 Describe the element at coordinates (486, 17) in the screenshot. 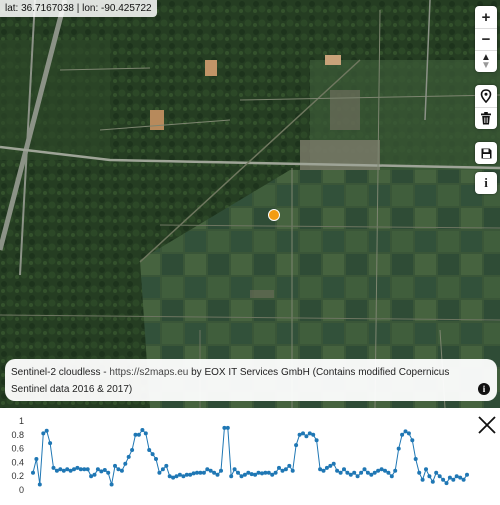

I see `zoom-in-button: +` at that location.